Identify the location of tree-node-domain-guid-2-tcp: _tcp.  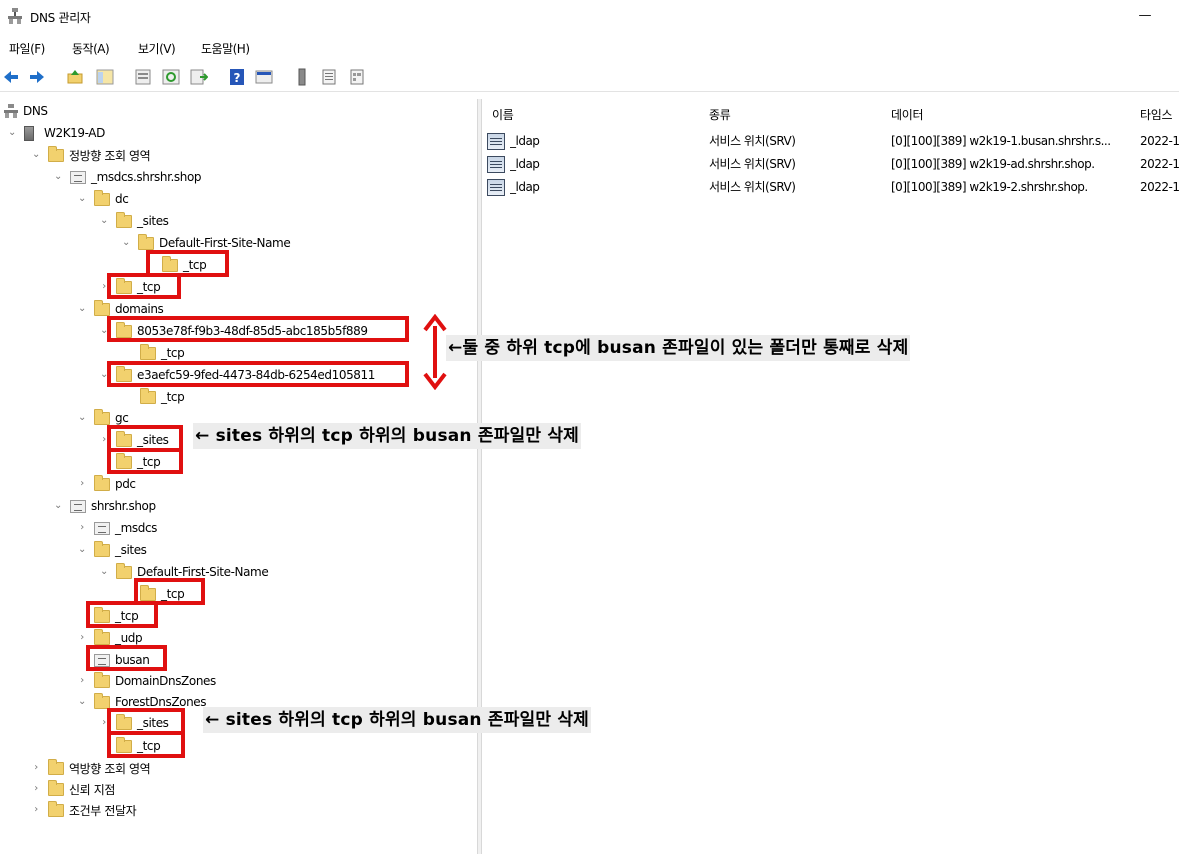
(162, 397).